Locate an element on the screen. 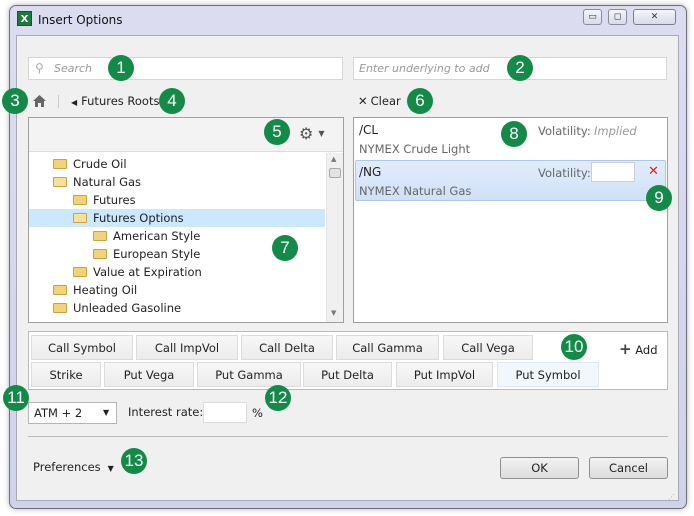 Image resolution: width=694 pixels, height=516 pixels. column-chip: Call Symbol is located at coordinates (82, 347).